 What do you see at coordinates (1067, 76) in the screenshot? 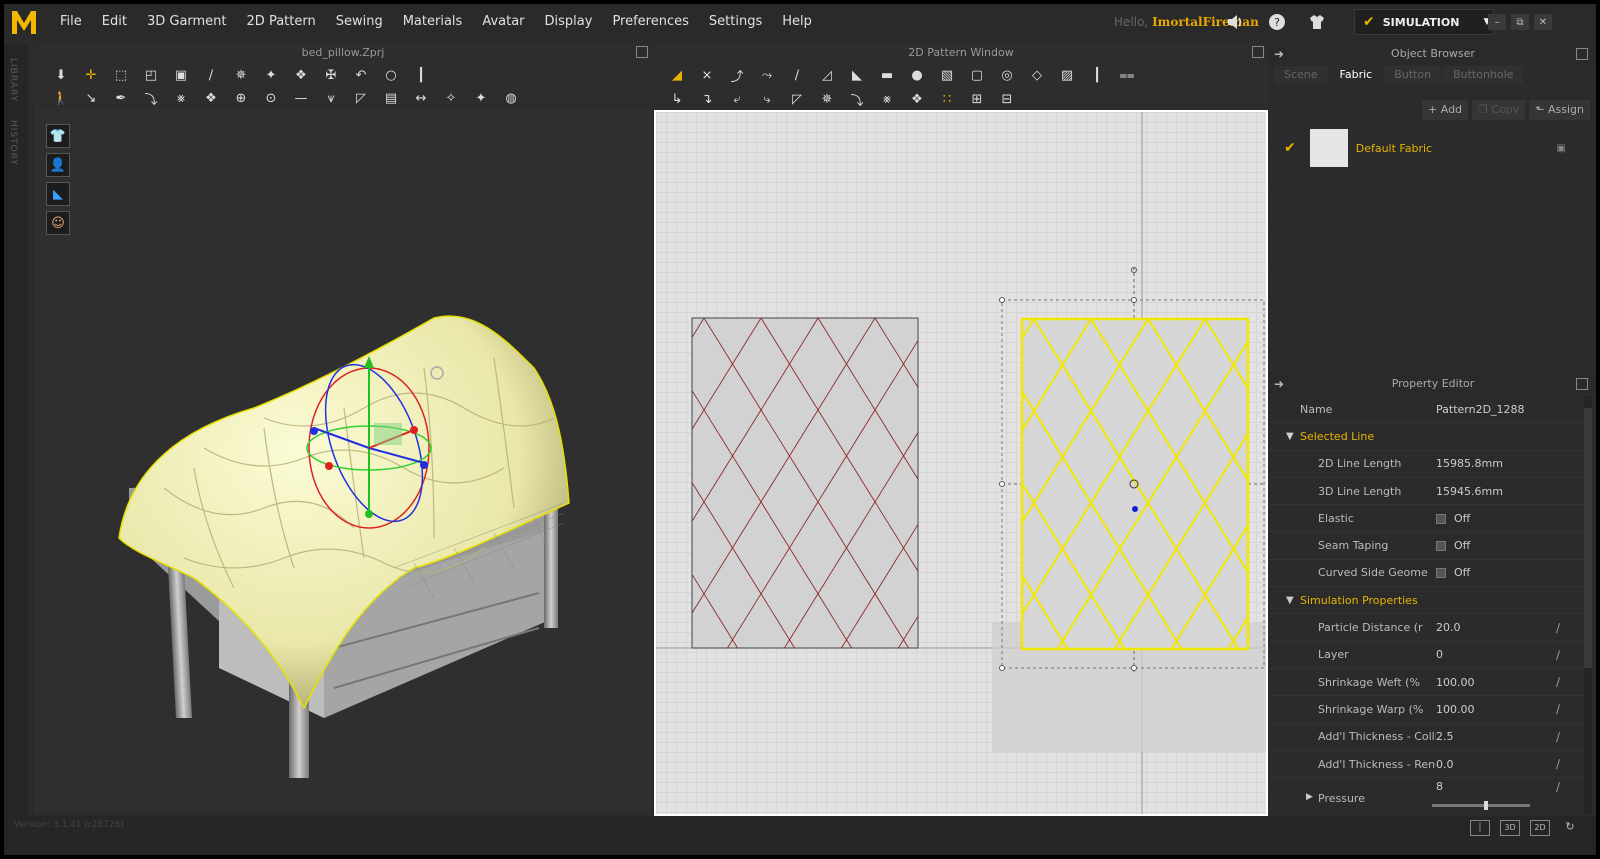
I see `trace-icon: ▨` at bounding box center [1067, 76].